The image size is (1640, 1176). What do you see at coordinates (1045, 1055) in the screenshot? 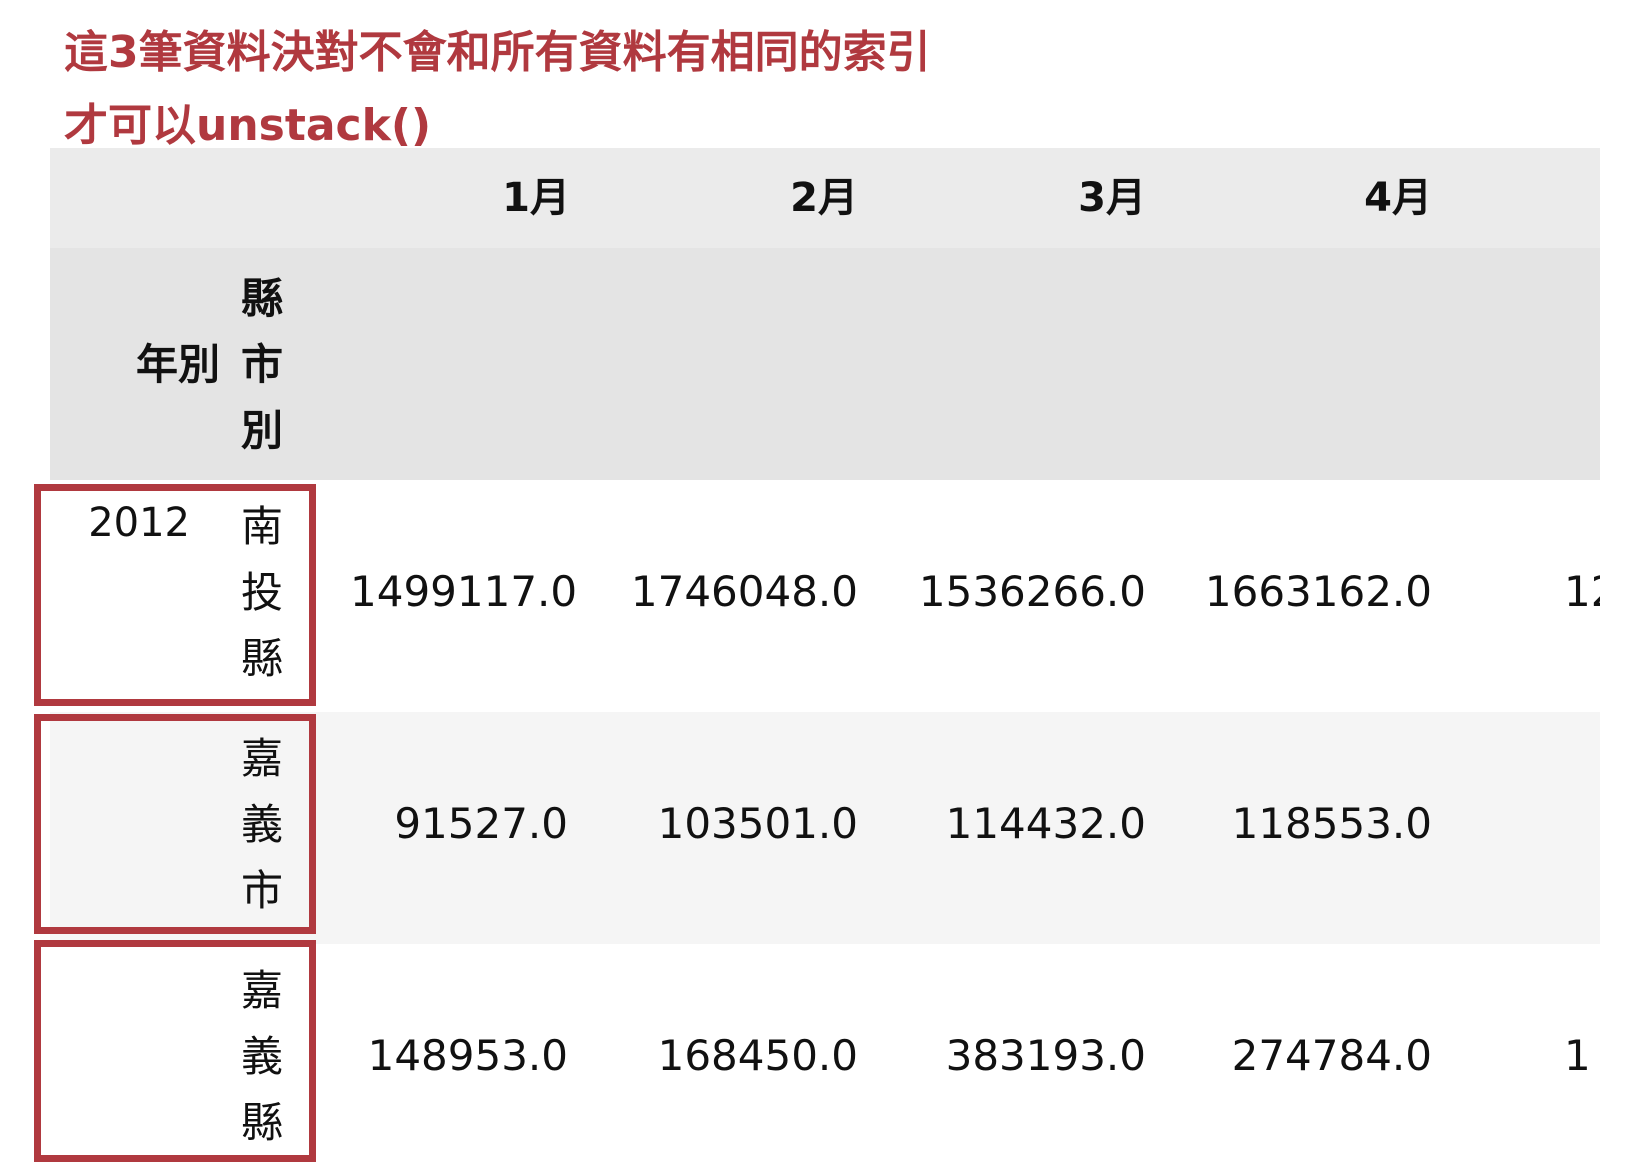
I see `value-cell: 383193.0` at bounding box center [1045, 1055].